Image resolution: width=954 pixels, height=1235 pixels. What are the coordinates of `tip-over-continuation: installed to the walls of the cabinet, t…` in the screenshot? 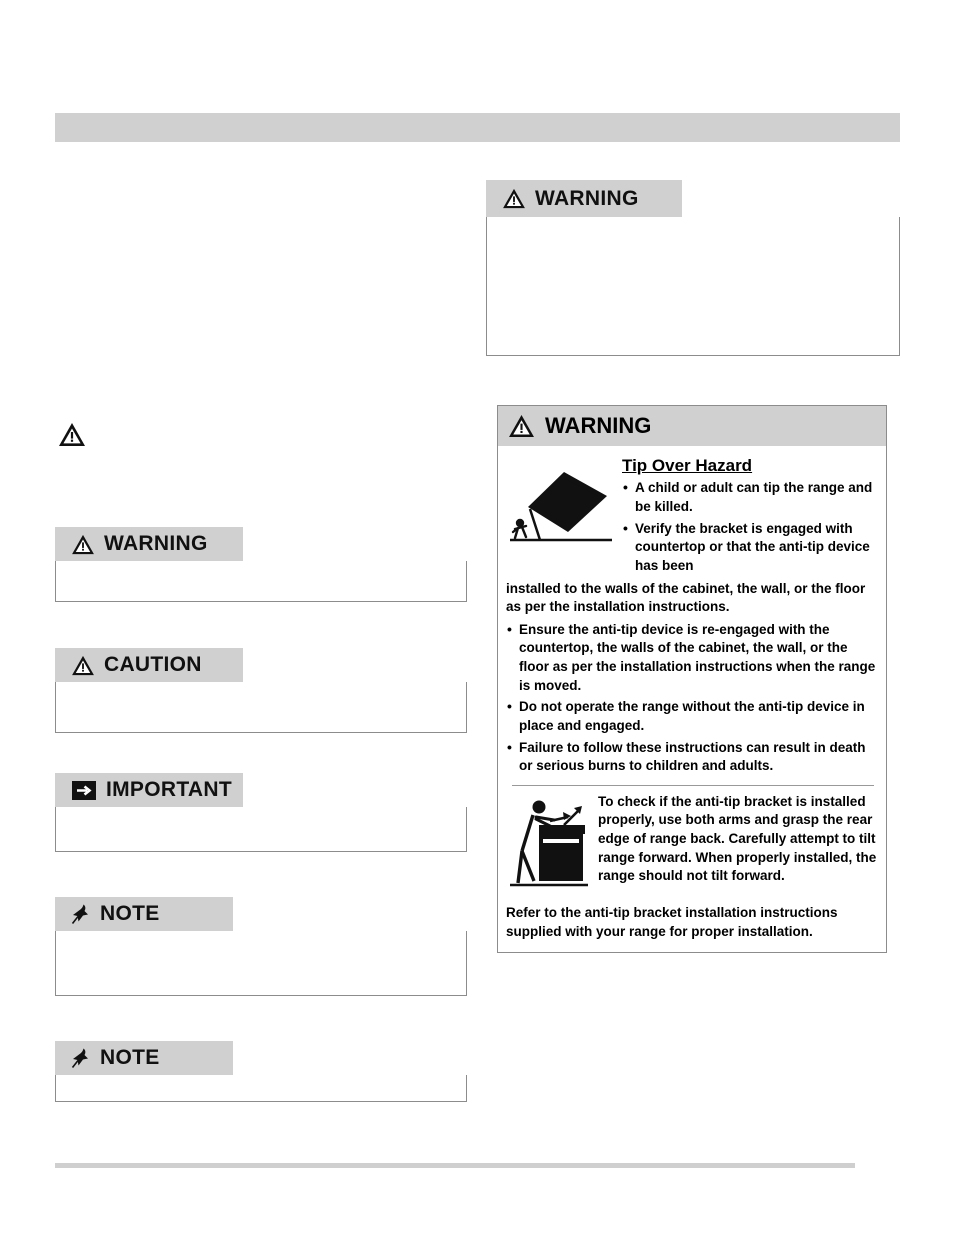 It's located at (686, 597).